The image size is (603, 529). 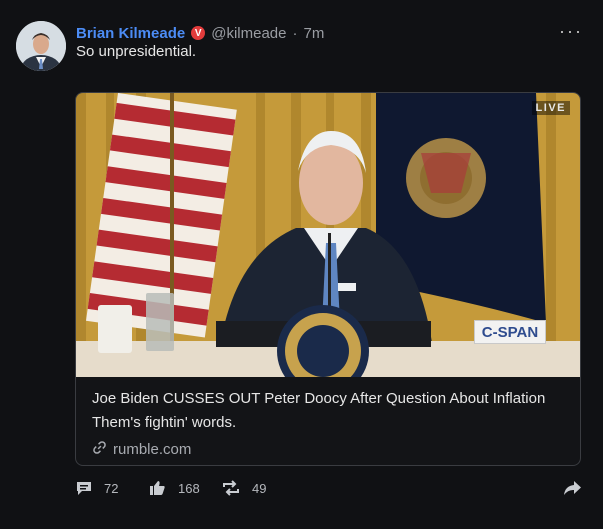 What do you see at coordinates (97, 488) in the screenshot?
I see `reply-button: 72` at bounding box center [97, 488].